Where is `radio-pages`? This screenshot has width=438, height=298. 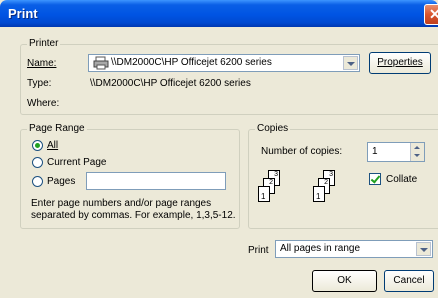
radio-pages is located at coordinates (37, 181).